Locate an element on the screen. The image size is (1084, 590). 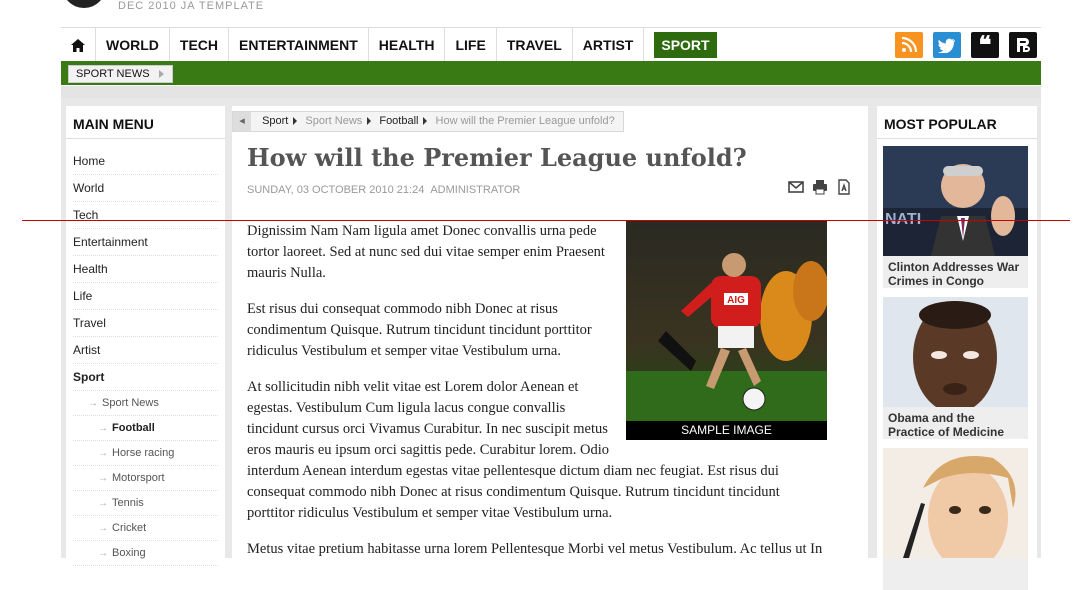
quote-icon: ❝ is located at coordinates (985, 44).